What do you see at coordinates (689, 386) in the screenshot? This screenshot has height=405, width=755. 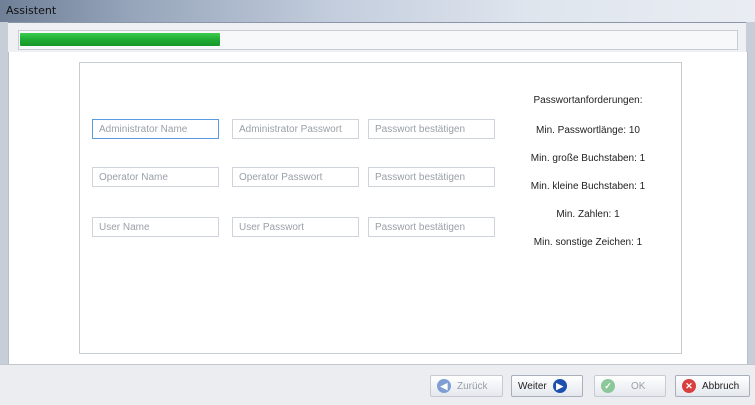 I see `x-circle-icon: ✕` at bounding box center [689, 386].